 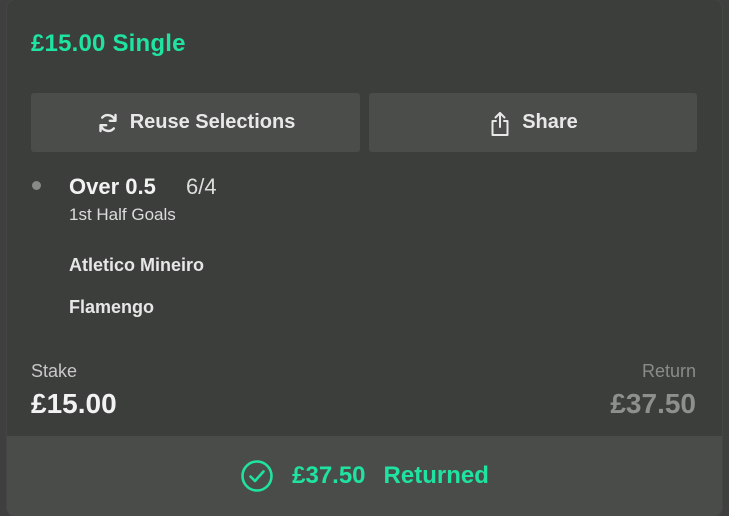 I want to click on stake-value: £15.00, so click(x=74, y=403).